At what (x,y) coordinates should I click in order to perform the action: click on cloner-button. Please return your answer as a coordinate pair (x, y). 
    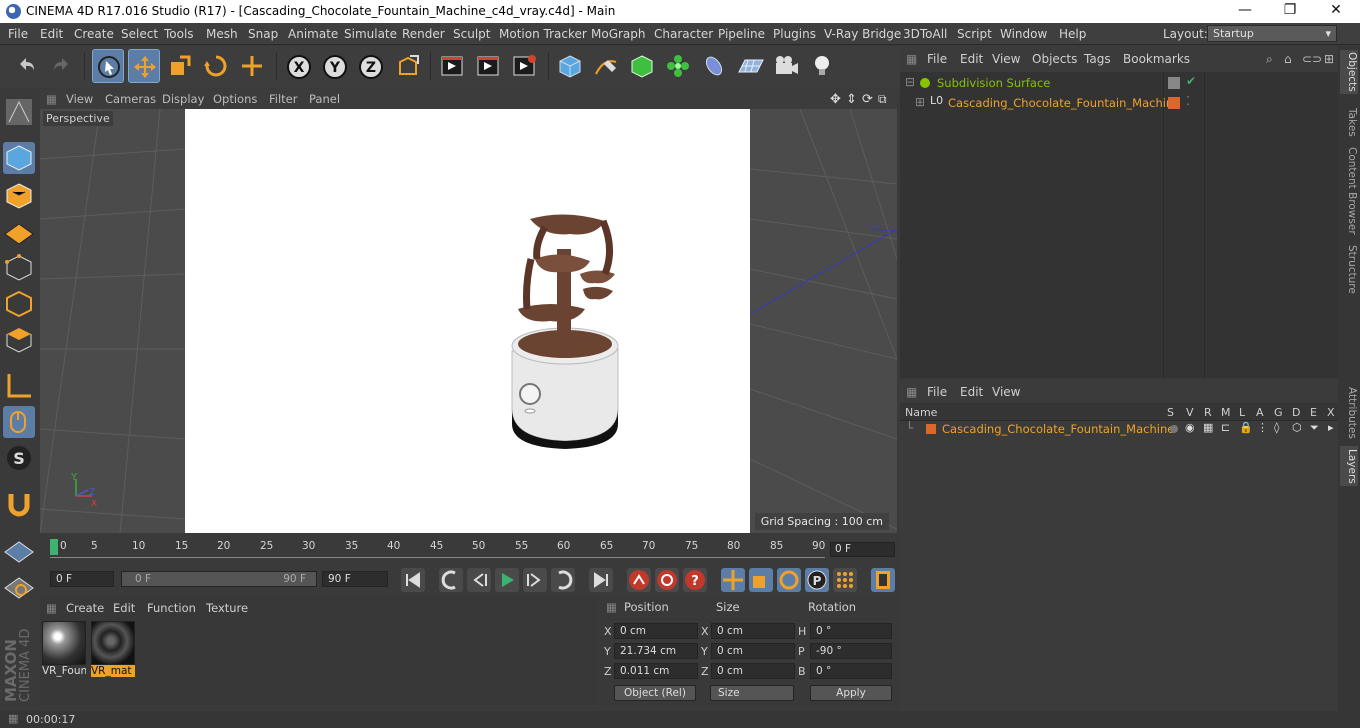
    Looking at the image, I should click on (678, 66).